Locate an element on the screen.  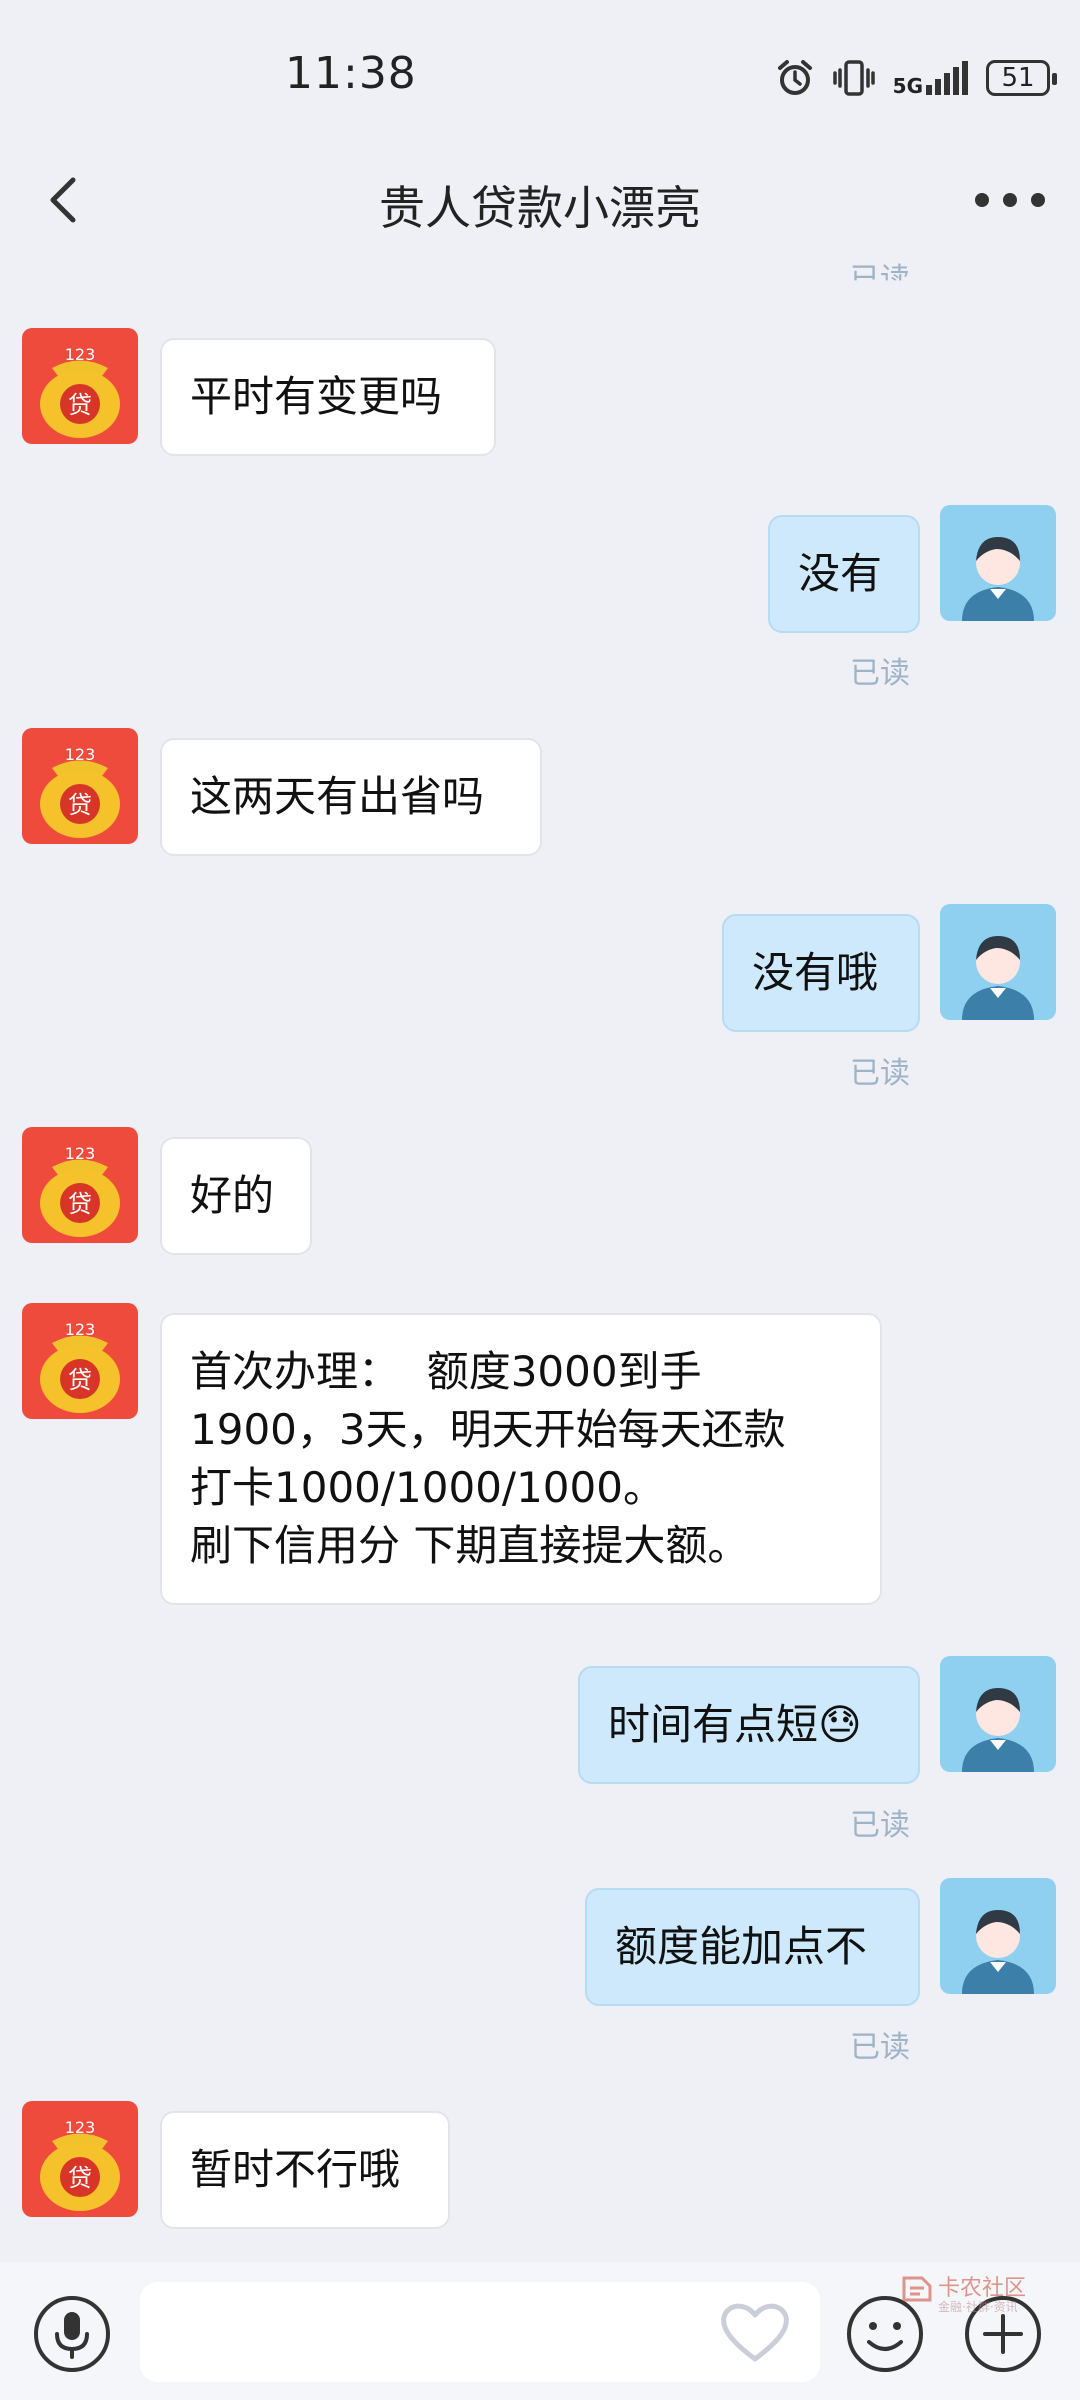
signal-icon: 5G is located at coordinates (930, 79).